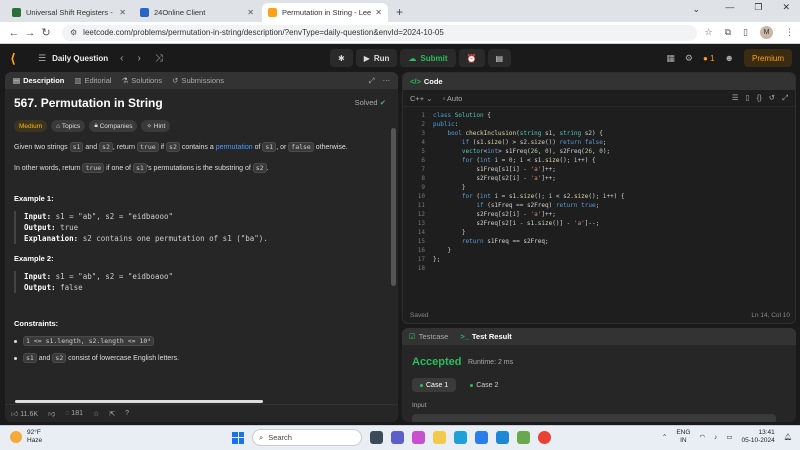 The width and height of the screenshot is (800, 450). I want to click on horizontal-scrollbar, so click(139, 401).